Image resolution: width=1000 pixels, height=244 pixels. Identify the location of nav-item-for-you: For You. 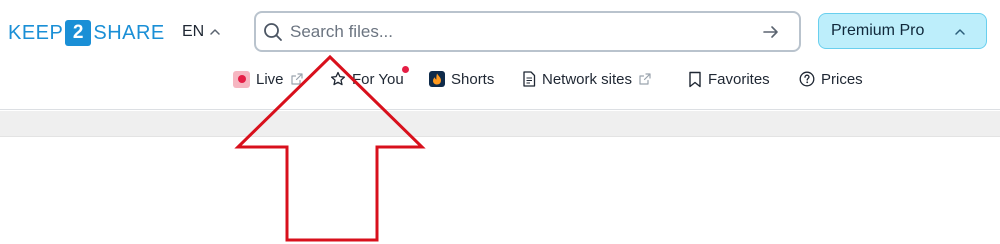
(367, 79).